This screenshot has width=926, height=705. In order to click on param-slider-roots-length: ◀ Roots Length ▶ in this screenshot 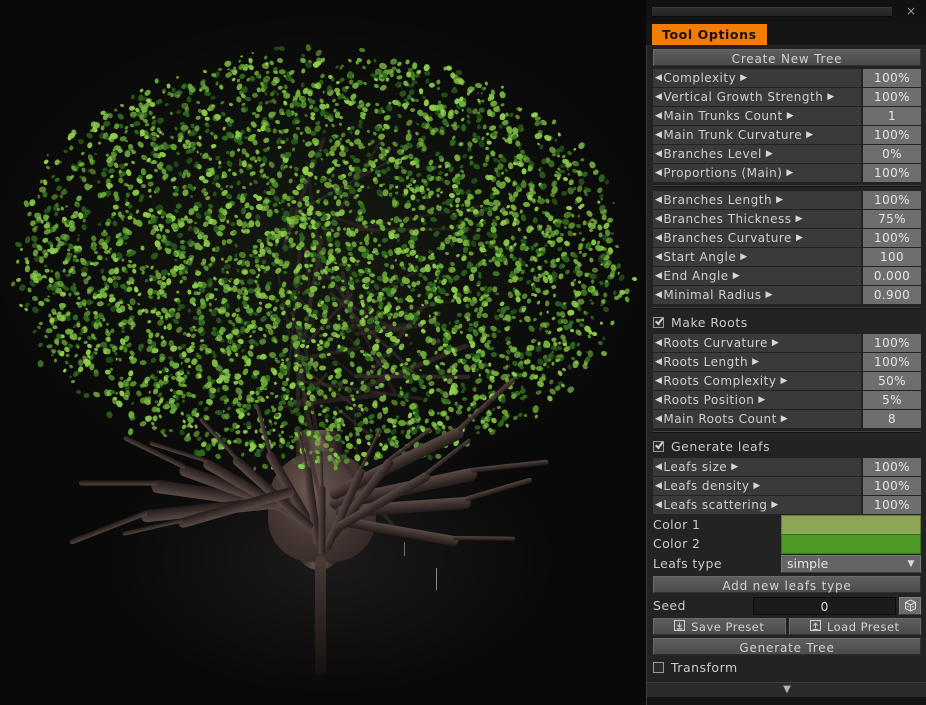, I will do `click(757, 362)`.